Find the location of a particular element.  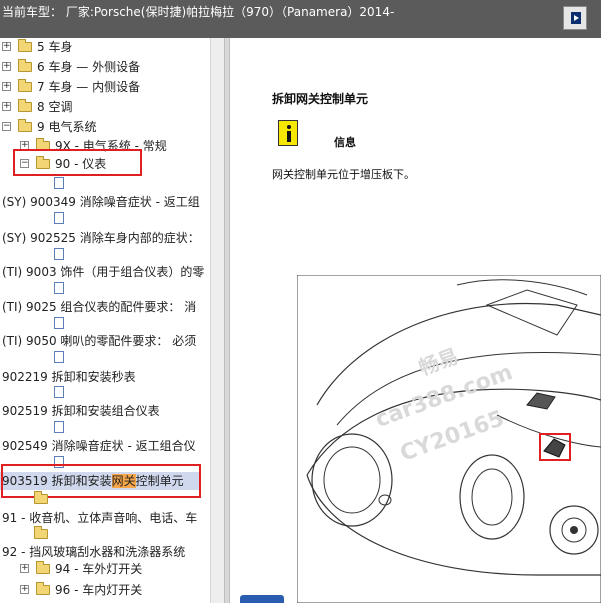

folder-open-icon is located at coordinates (25, 125).